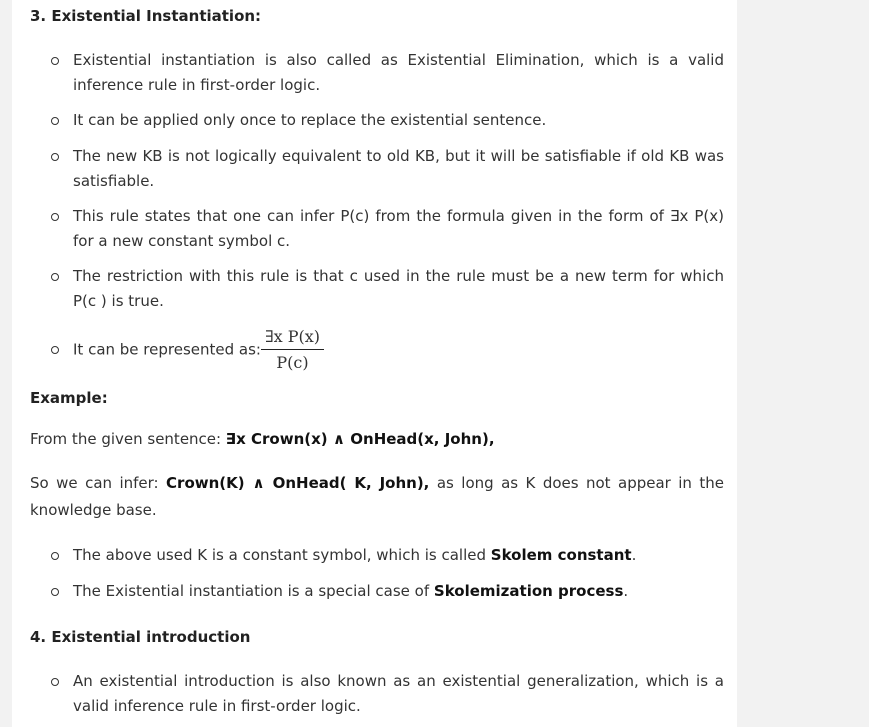 This screenshot has height=727, width=869. I want to click on example-inference-text: So we can infer:, so click(98, 483).